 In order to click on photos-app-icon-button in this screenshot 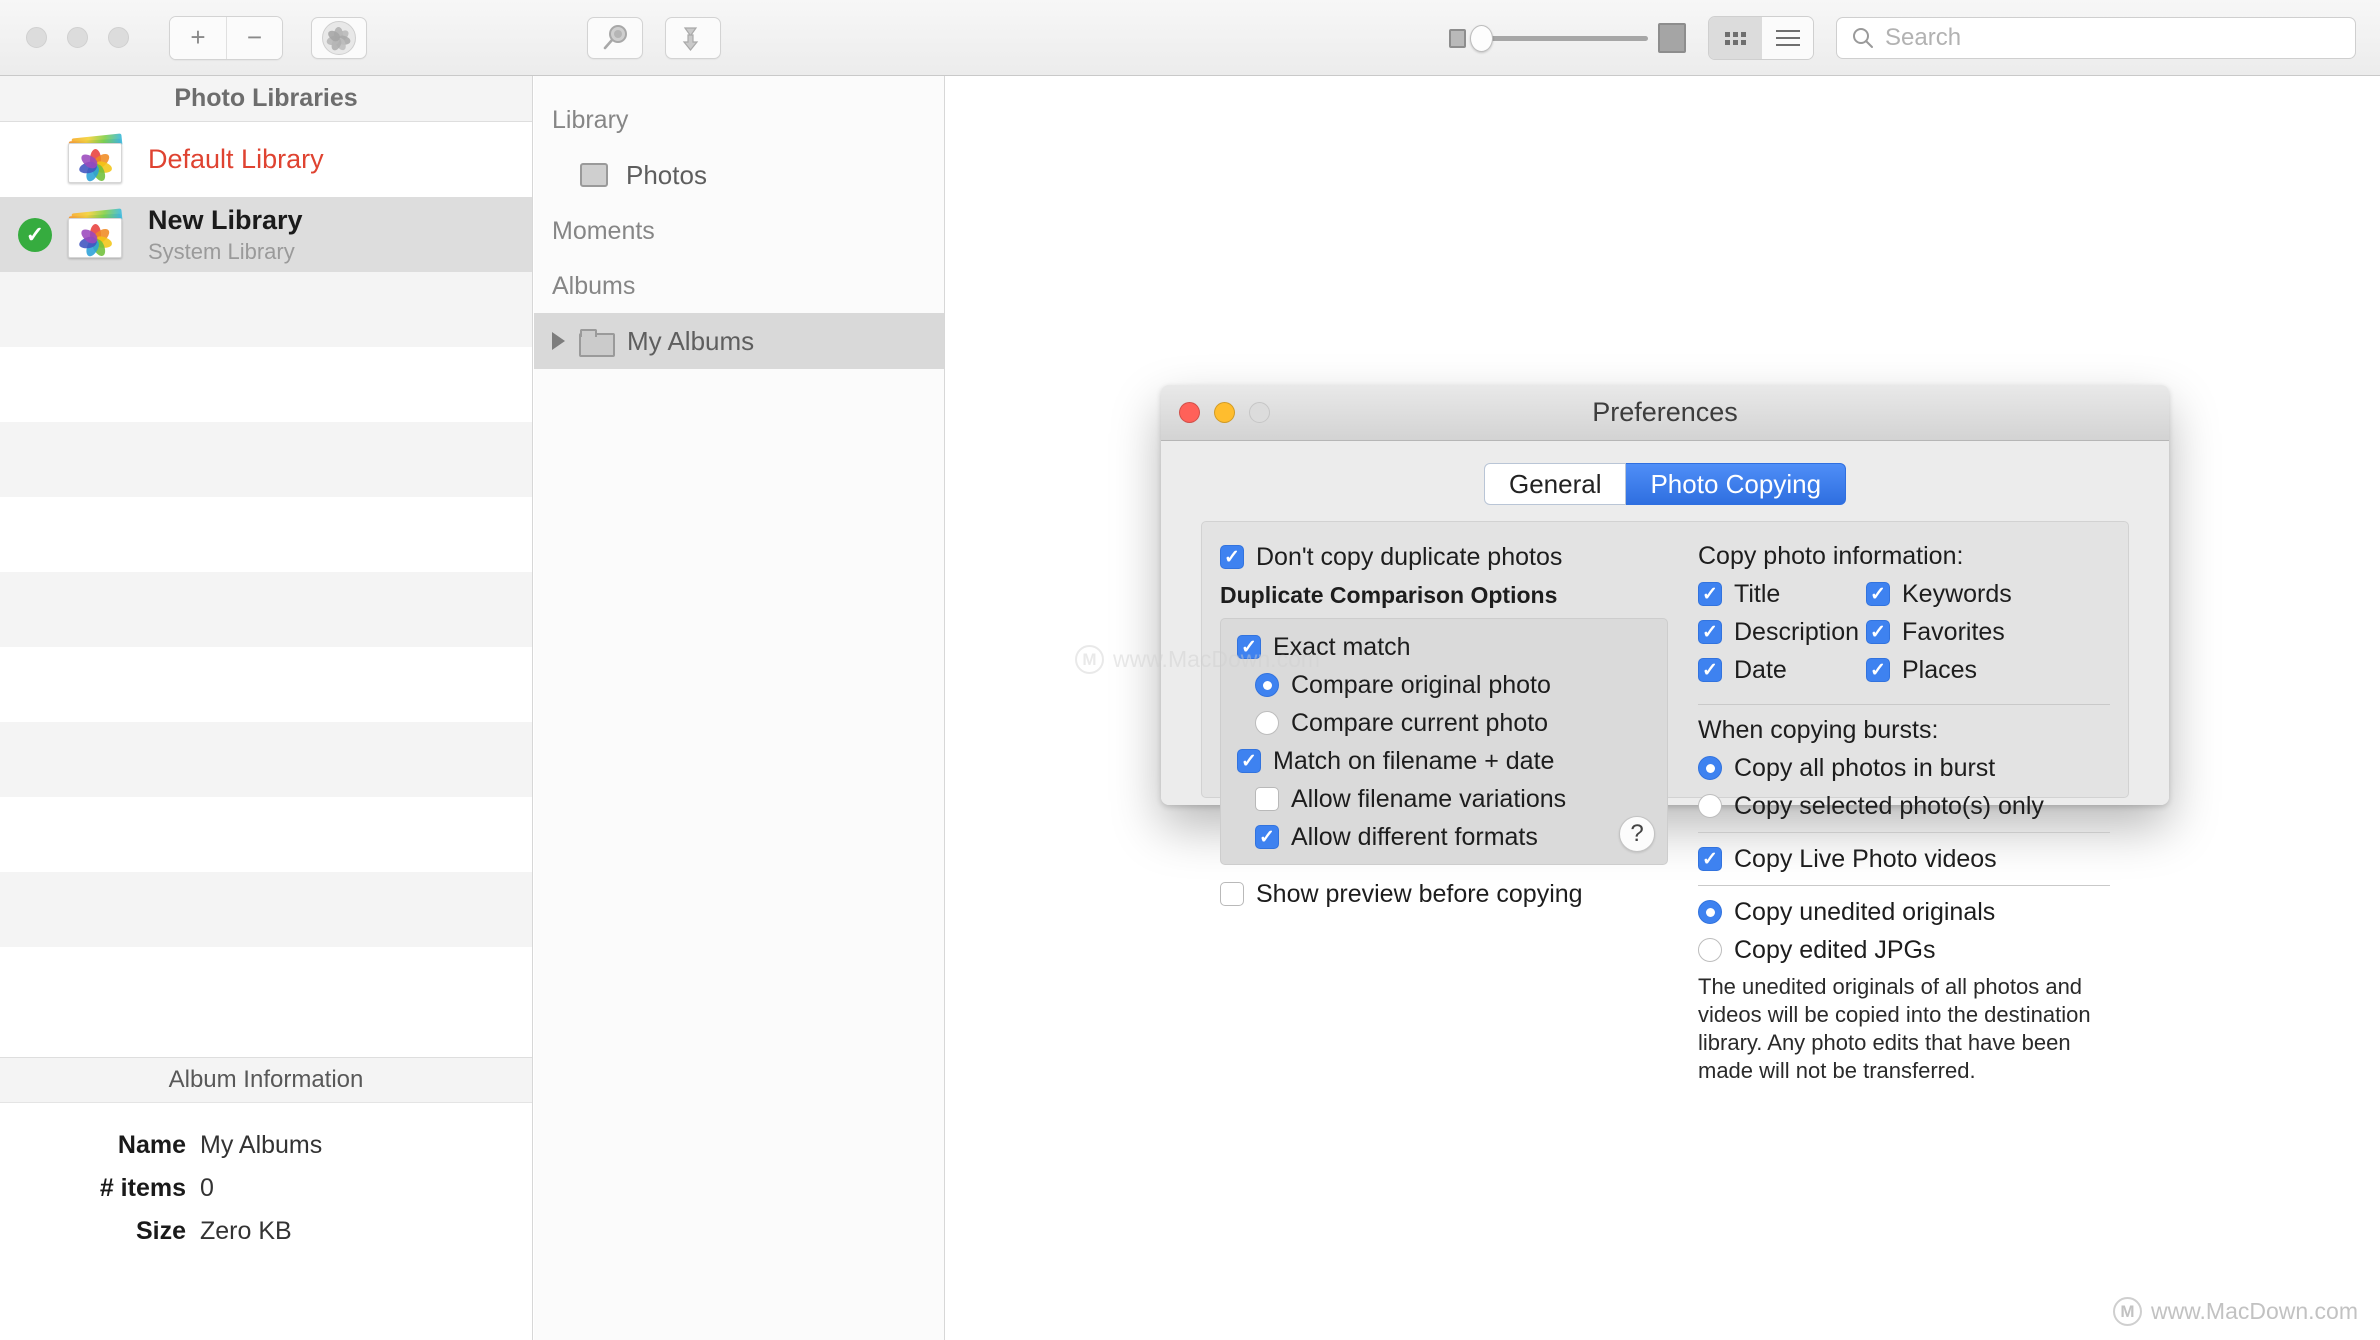, I will do `click(339, 37)`.